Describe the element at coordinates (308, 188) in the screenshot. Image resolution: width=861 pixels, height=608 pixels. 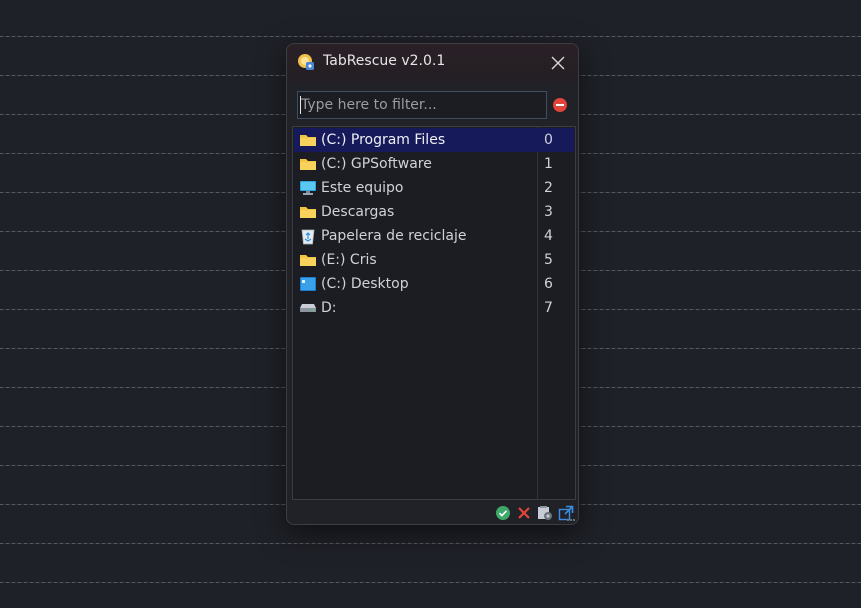
I see `computer-icon` at that location.